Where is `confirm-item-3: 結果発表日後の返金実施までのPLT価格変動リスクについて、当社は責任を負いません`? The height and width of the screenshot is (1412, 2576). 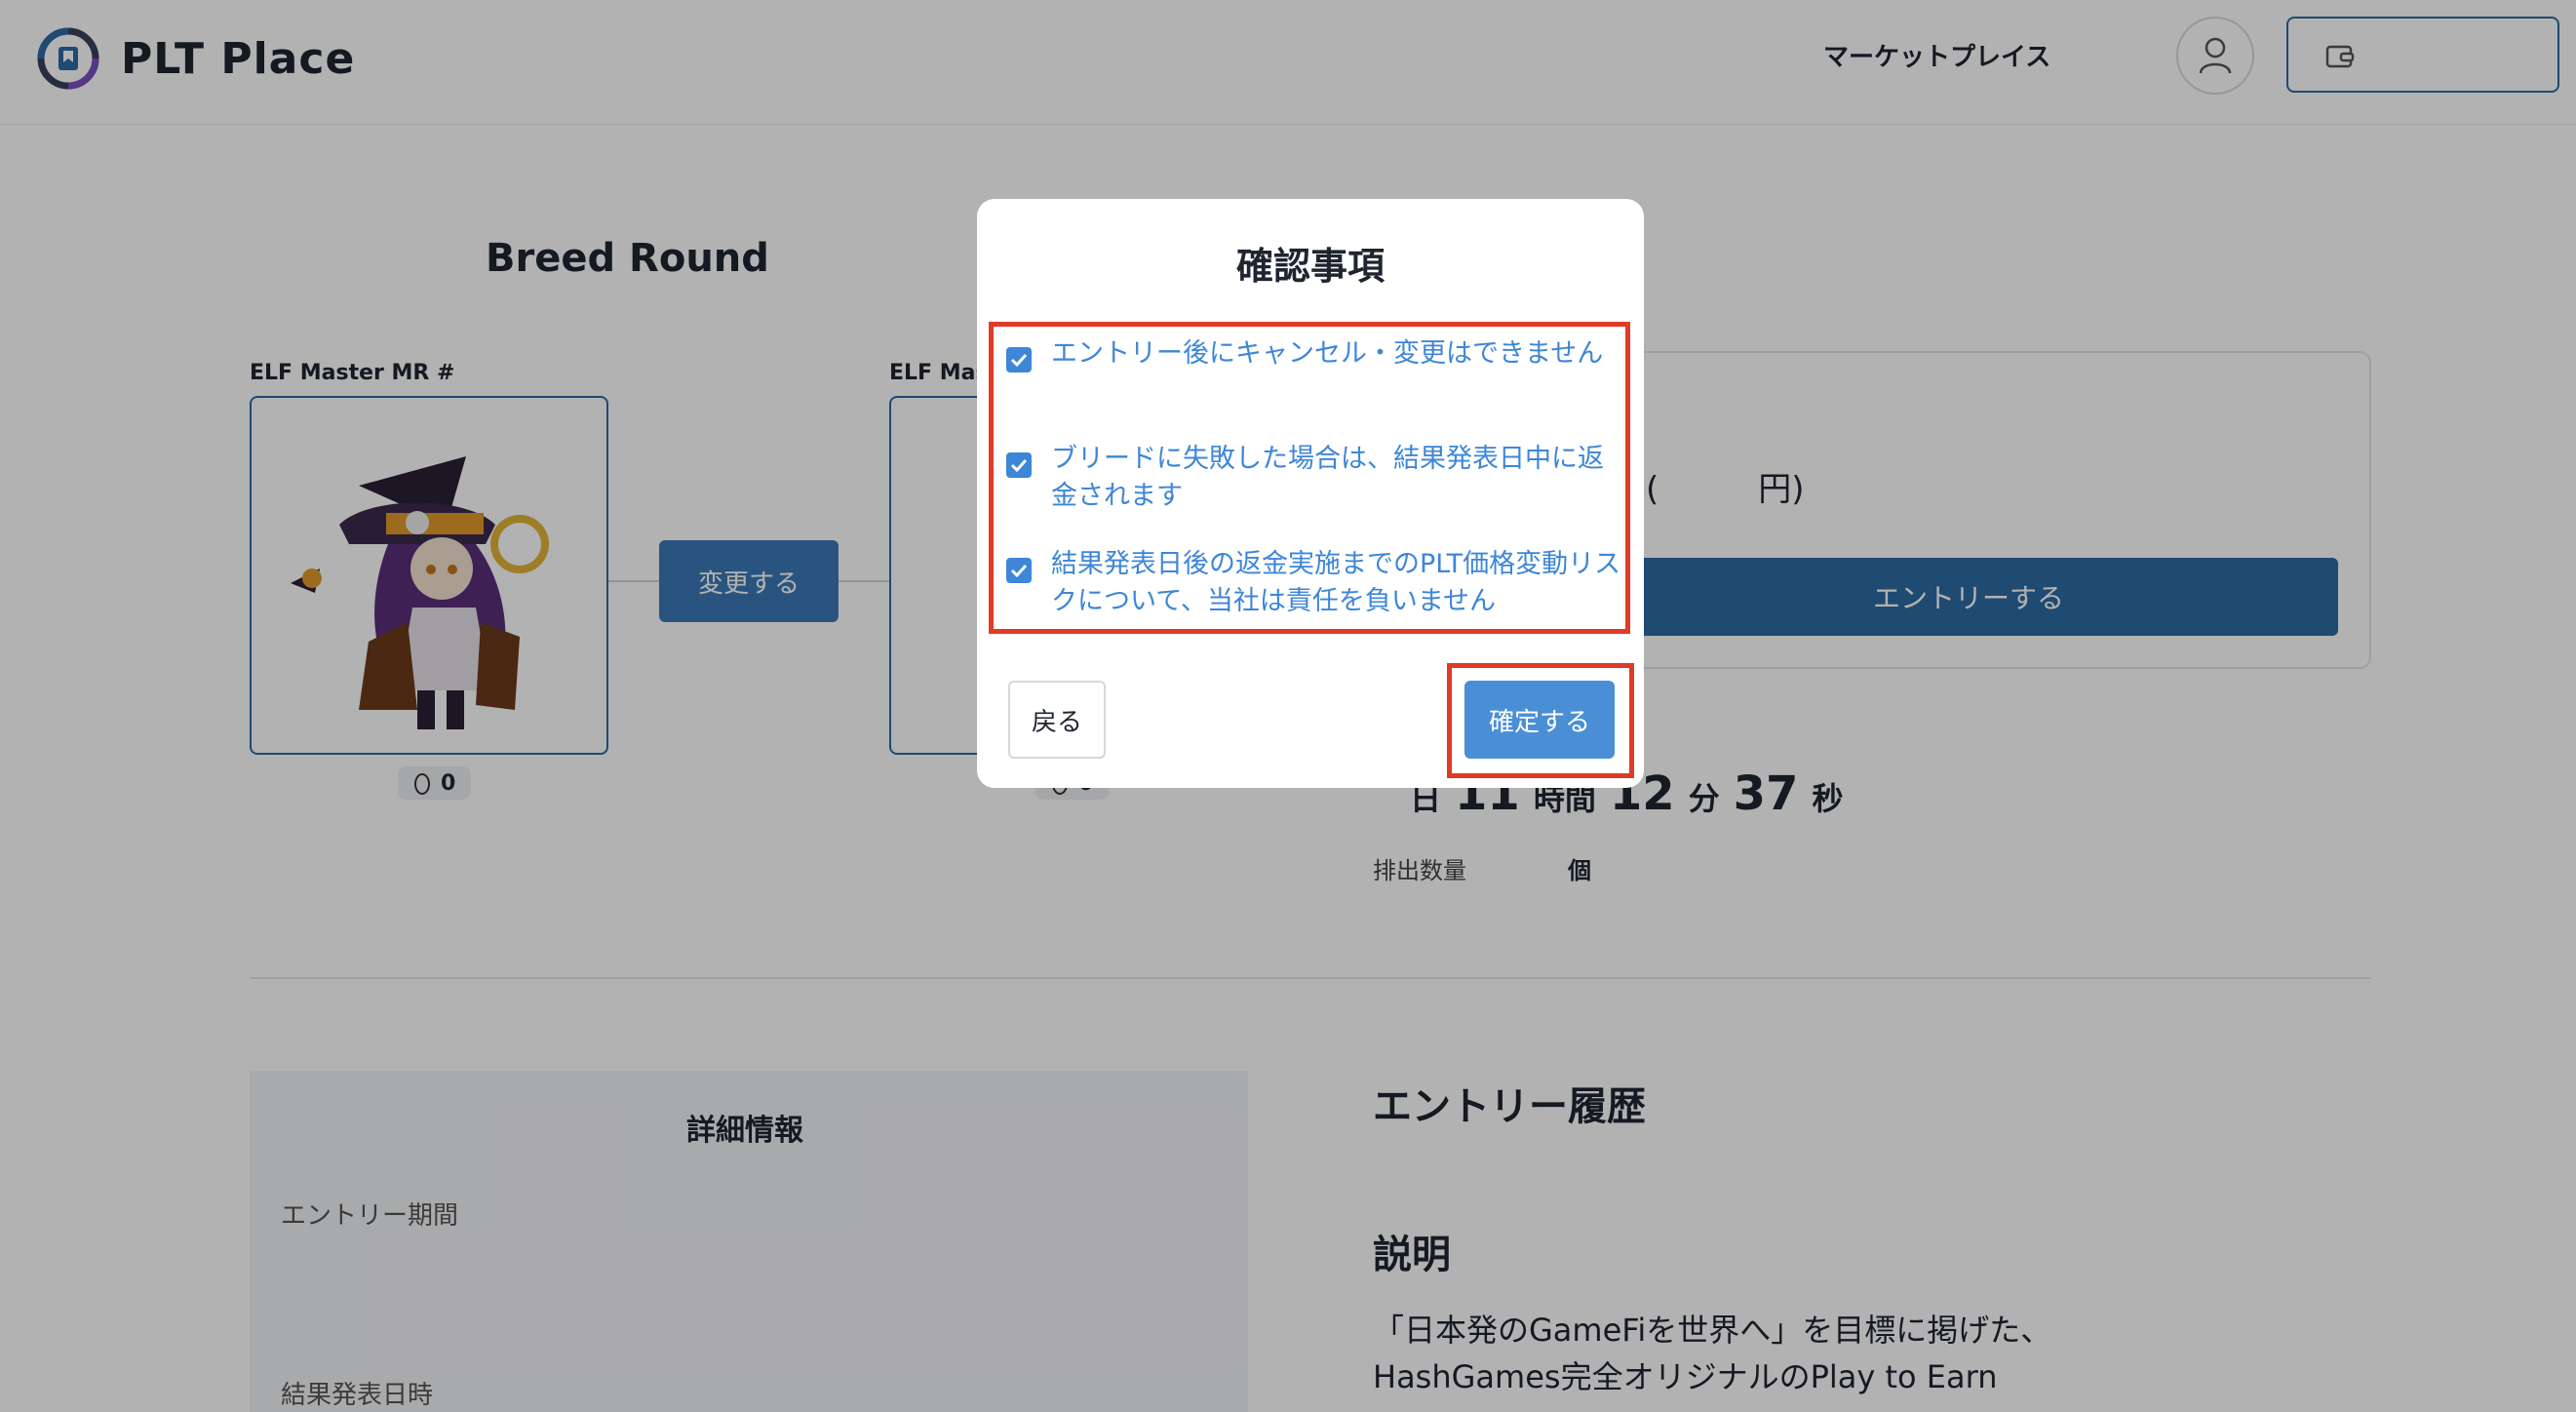 confirm-item-3: 結果発表日後の返金実施までのPLT価格変動リスクについて、当社は責任を負いません is located at coordinates (1315, 583).